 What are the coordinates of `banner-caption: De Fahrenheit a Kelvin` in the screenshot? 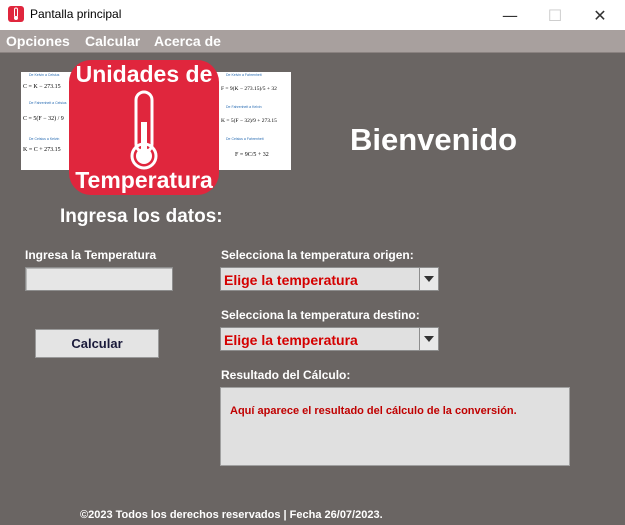 It's located at (244, 107).